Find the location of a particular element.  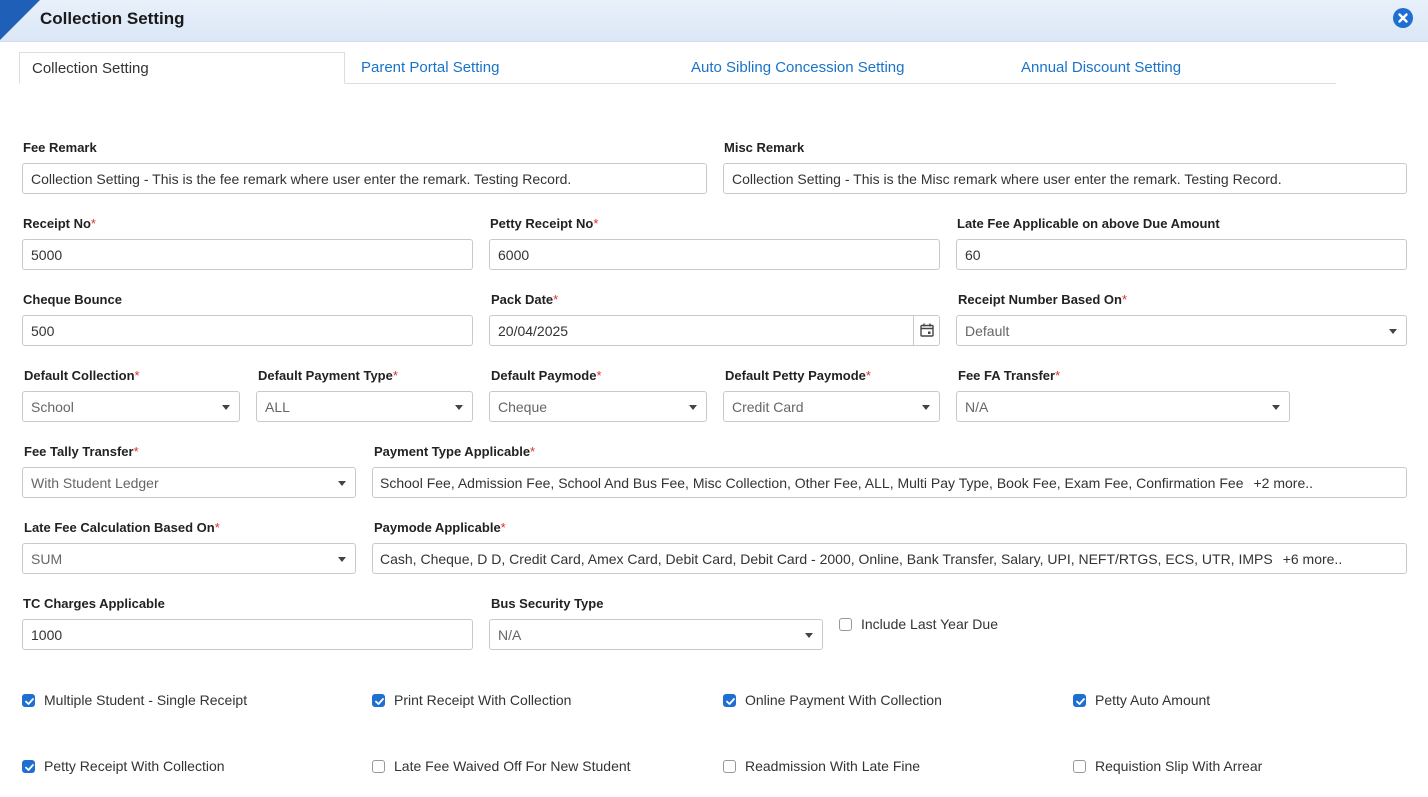

receipt-no-input: 5000 is located at coordinates (247, 254).